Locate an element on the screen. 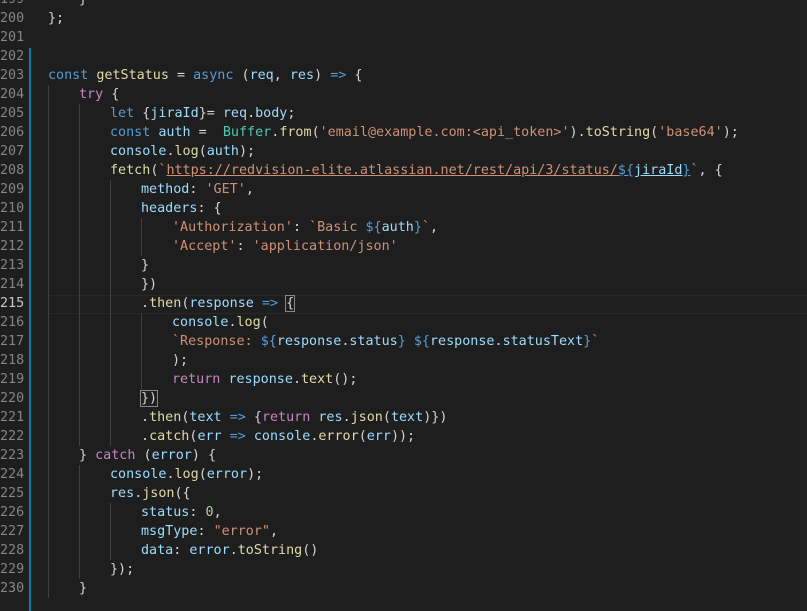 The image size is (807, 611). token: `Response: is located at coordinates (216, 341).